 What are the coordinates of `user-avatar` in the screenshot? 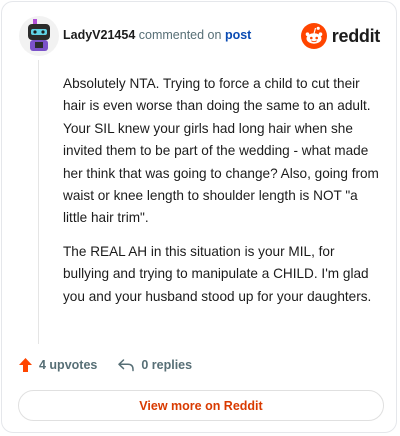 It's located at (39, 36).